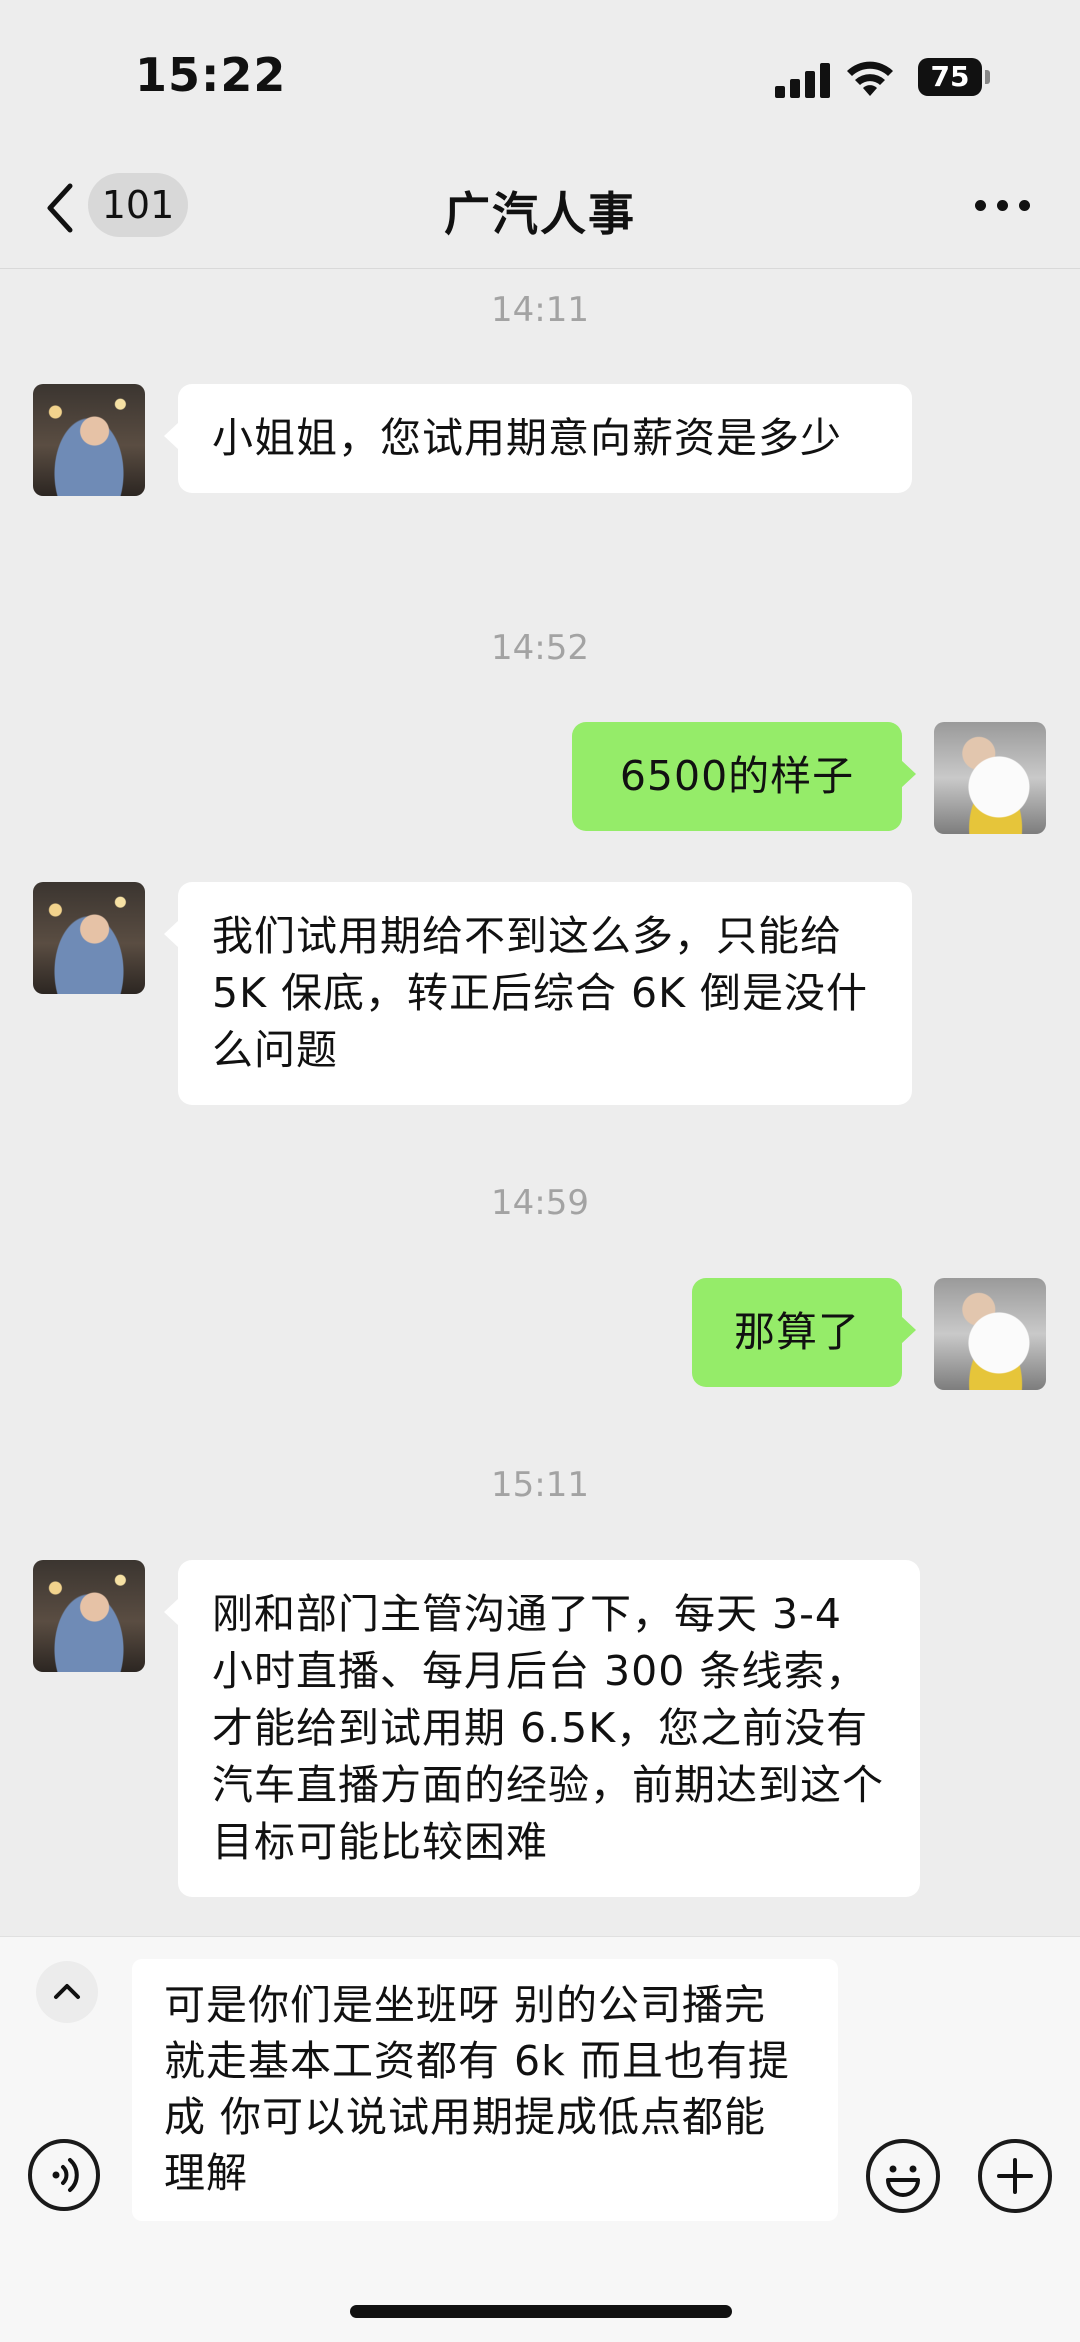 This screenshot has width=1080, height=2342. Describe the element at coordinates (540, 75) in the screenshot. I see `status-bar: 15:22 75` at that location.